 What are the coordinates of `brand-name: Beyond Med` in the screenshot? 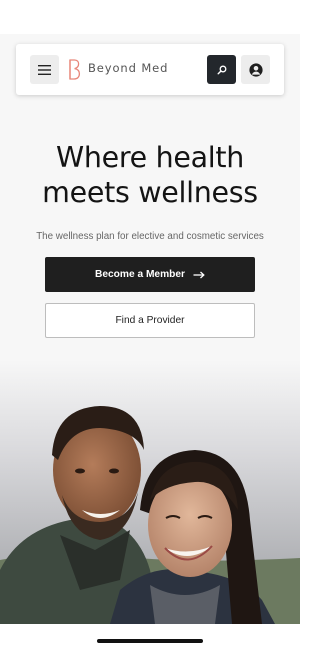 It's located at (128, 68).